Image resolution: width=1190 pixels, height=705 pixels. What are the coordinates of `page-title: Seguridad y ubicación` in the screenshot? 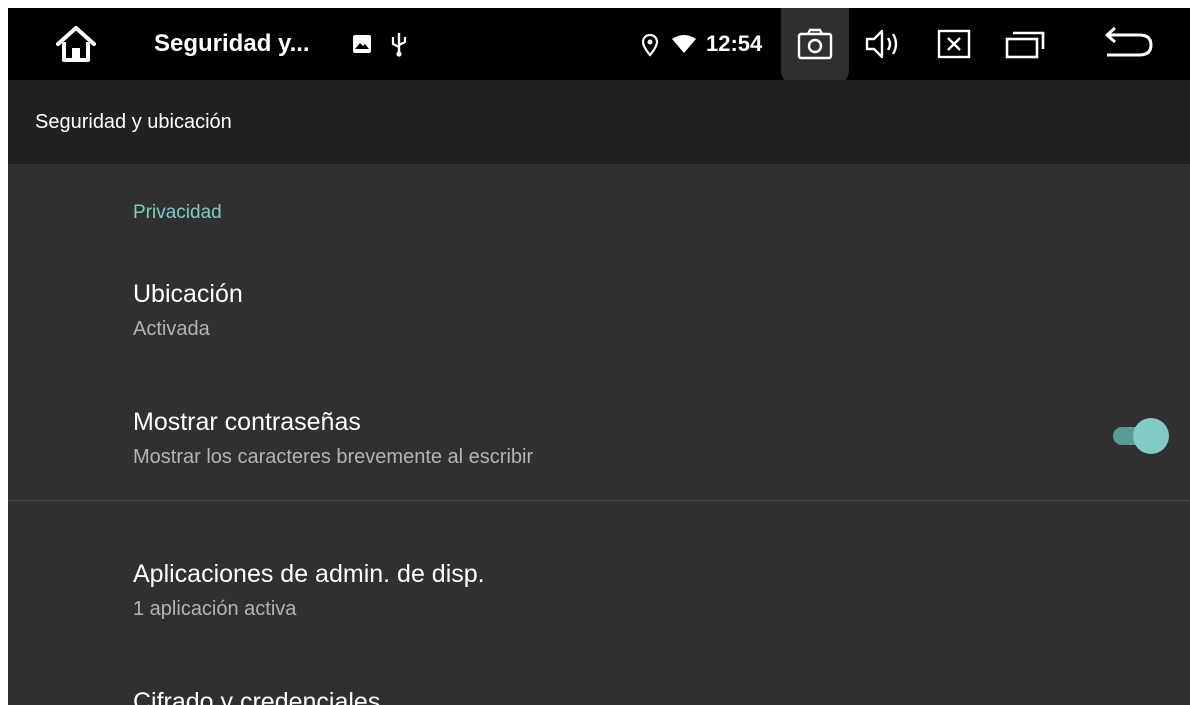 It's located at (133, 122).